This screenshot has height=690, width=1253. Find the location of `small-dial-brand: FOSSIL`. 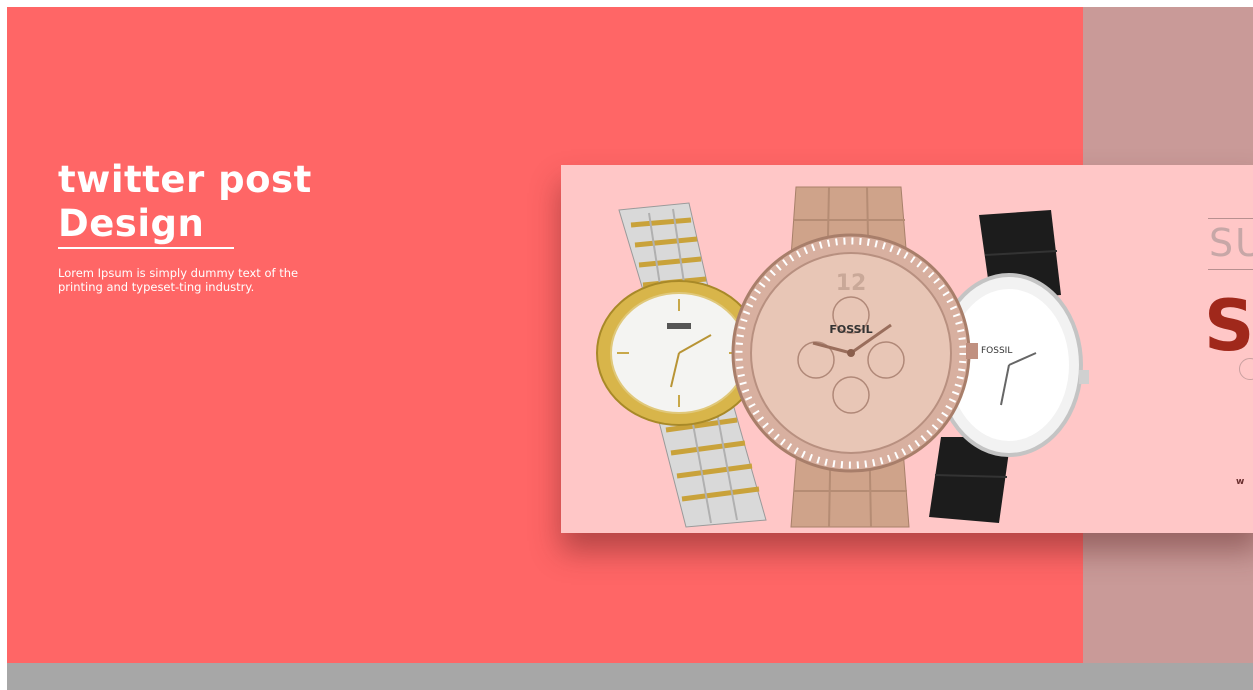

small-dial-brand: FOSSIL is located at coordinates (996, 351).